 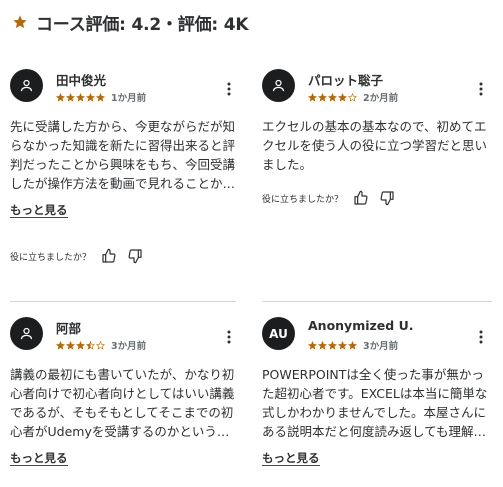 What do you see at coordinates (129, 98) in the screenshot?
I see `review-time: 1か月前` at bounding box center [129, 98].